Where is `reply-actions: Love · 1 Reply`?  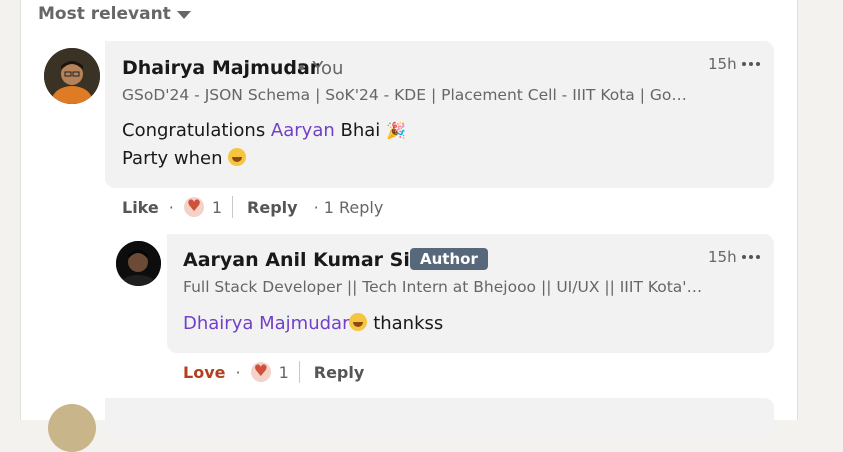
reply-actions: Love · 1 Reply is located at coordinates (273, 372).